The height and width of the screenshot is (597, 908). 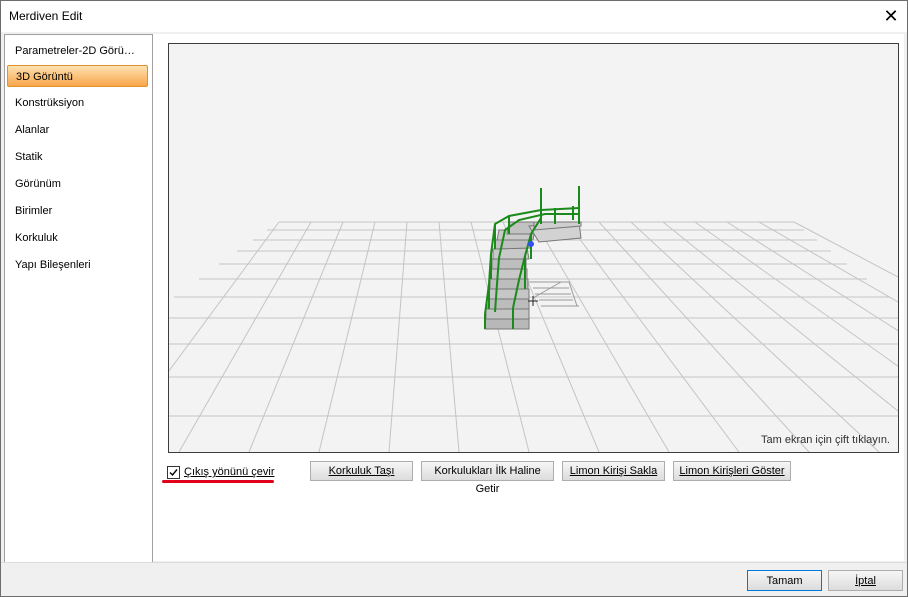 What do you see at coordinates (77, 184) in the screenshot?
I see `sidebar-item-appearance: Görünüm` at bounding box center [77, 184].